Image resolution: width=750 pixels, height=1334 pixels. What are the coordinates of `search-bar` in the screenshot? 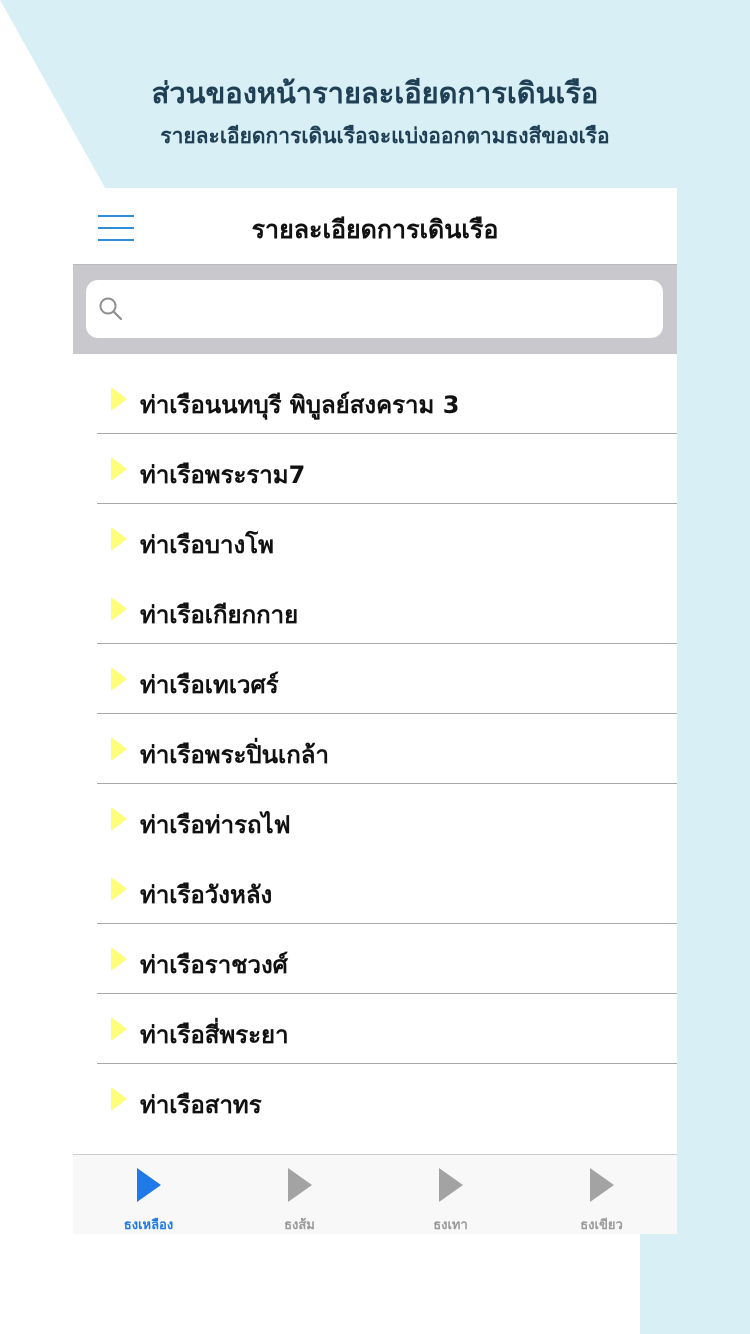 It's located at (375, 309).